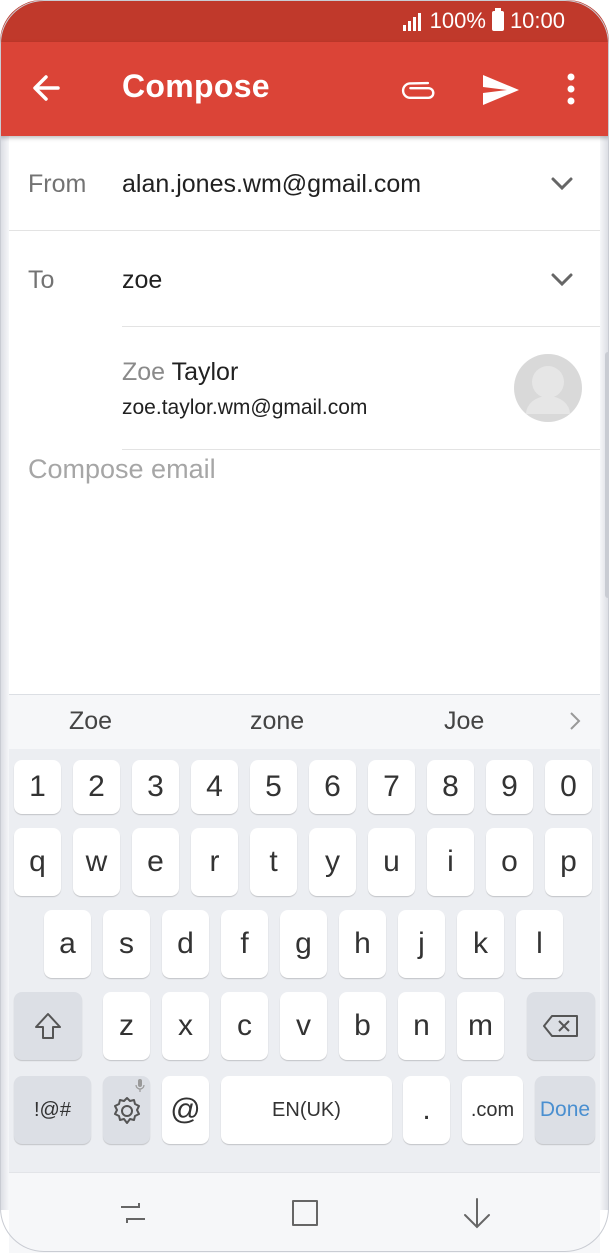 The height and width of the screenshot is (1253, 609). I want to click on suggestion-bar: Zoe zone Joe, so click(304, 721).